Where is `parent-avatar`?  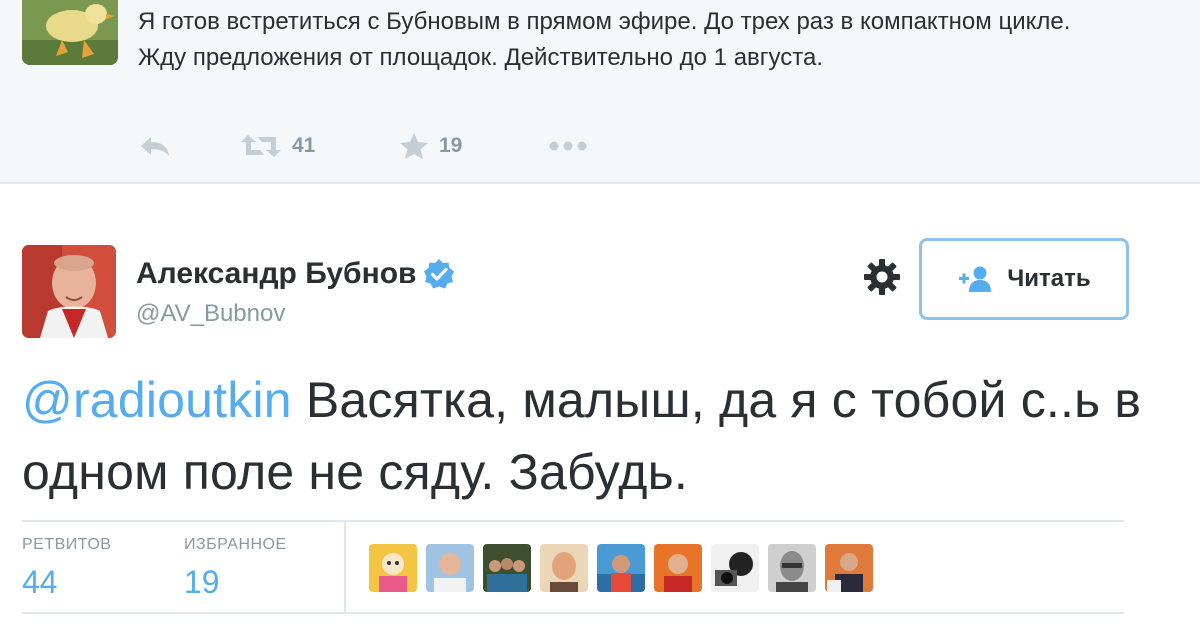 parent-avatar is located at coordinates (70, 32).